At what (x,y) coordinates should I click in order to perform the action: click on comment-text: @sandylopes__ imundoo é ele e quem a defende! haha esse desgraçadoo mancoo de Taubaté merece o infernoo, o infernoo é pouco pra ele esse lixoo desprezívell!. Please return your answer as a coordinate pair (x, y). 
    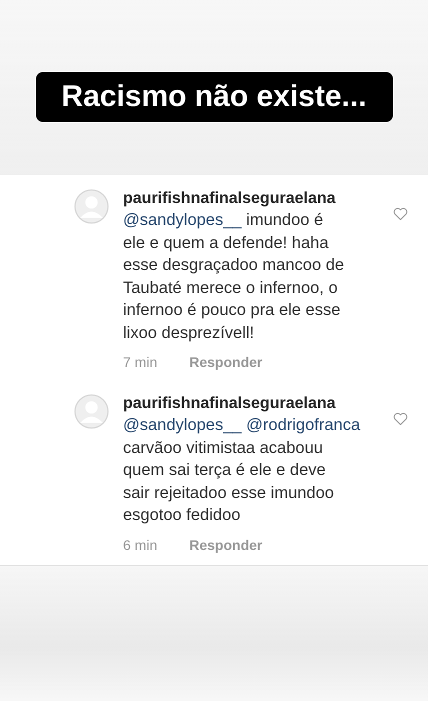
    Looking at the image, I should click on (234, 277).